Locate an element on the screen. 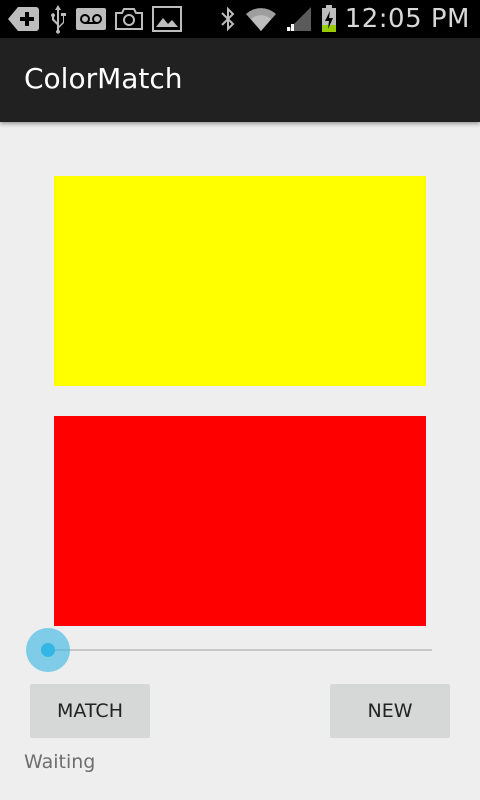 The width and height of the screenshot is (480, 800). system-icons: 12:05 PM is located at coordinates (344, 19).